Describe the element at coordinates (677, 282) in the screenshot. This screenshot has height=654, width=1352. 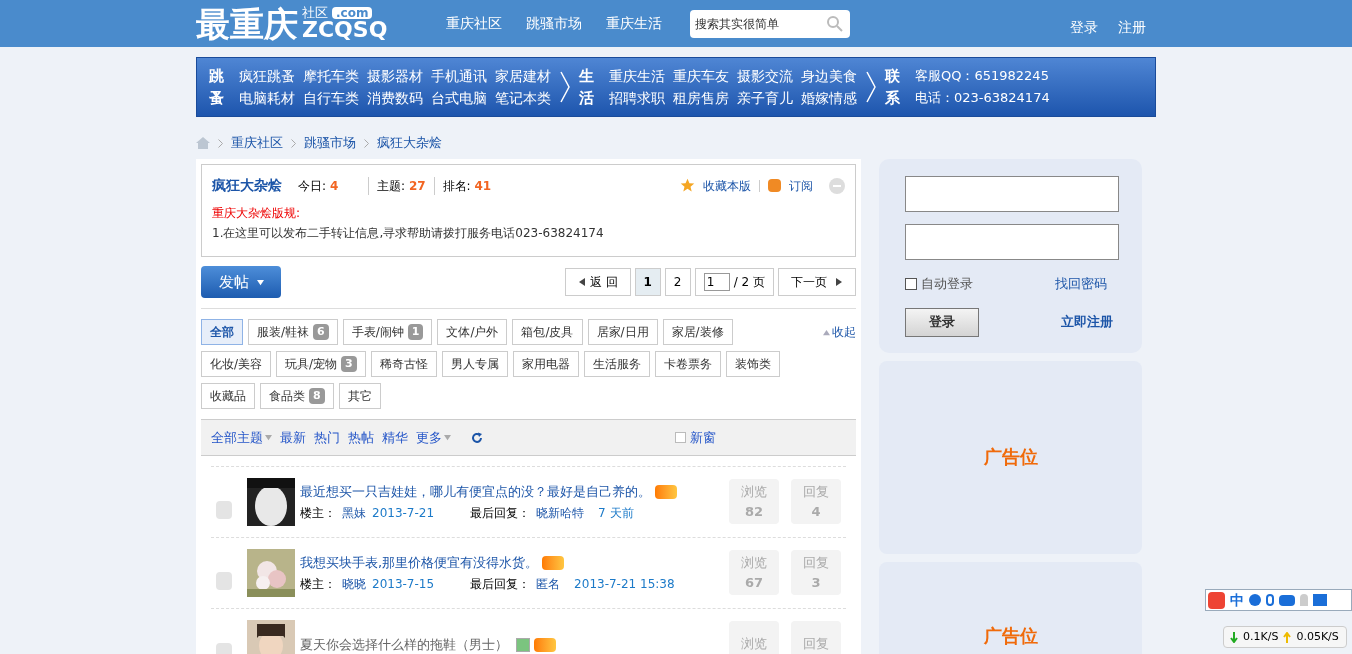
I see `page-button: 2` at that location.